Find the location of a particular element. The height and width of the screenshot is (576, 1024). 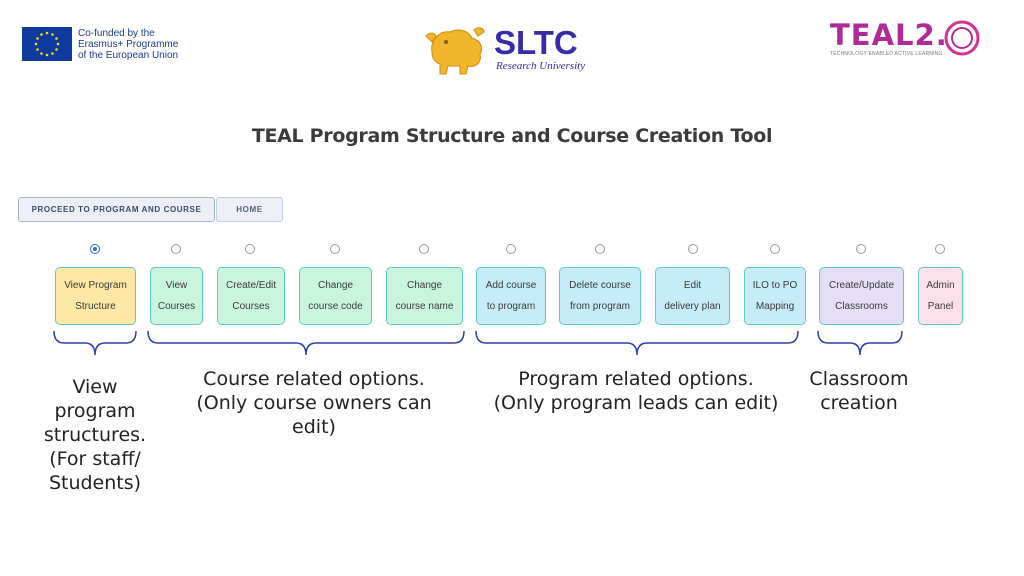

option-label: Mapping is located at coordinates (775, 306).